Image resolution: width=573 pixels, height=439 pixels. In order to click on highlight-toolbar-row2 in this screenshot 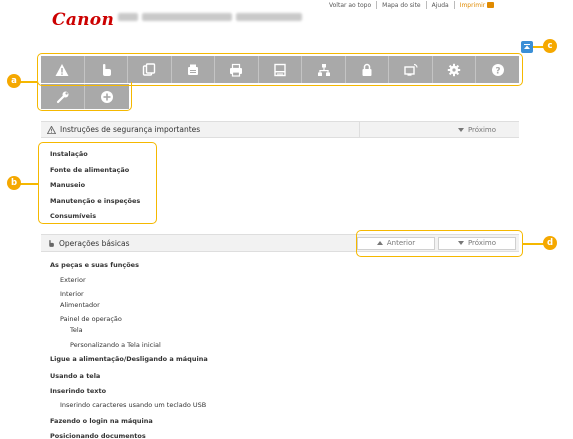, I will do `click(84, 96)`.